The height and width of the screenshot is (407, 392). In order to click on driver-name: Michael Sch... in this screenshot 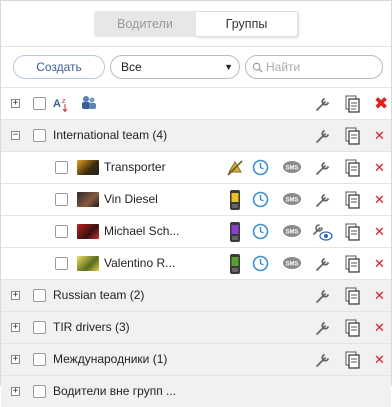, I will do `click(142, 231)`.